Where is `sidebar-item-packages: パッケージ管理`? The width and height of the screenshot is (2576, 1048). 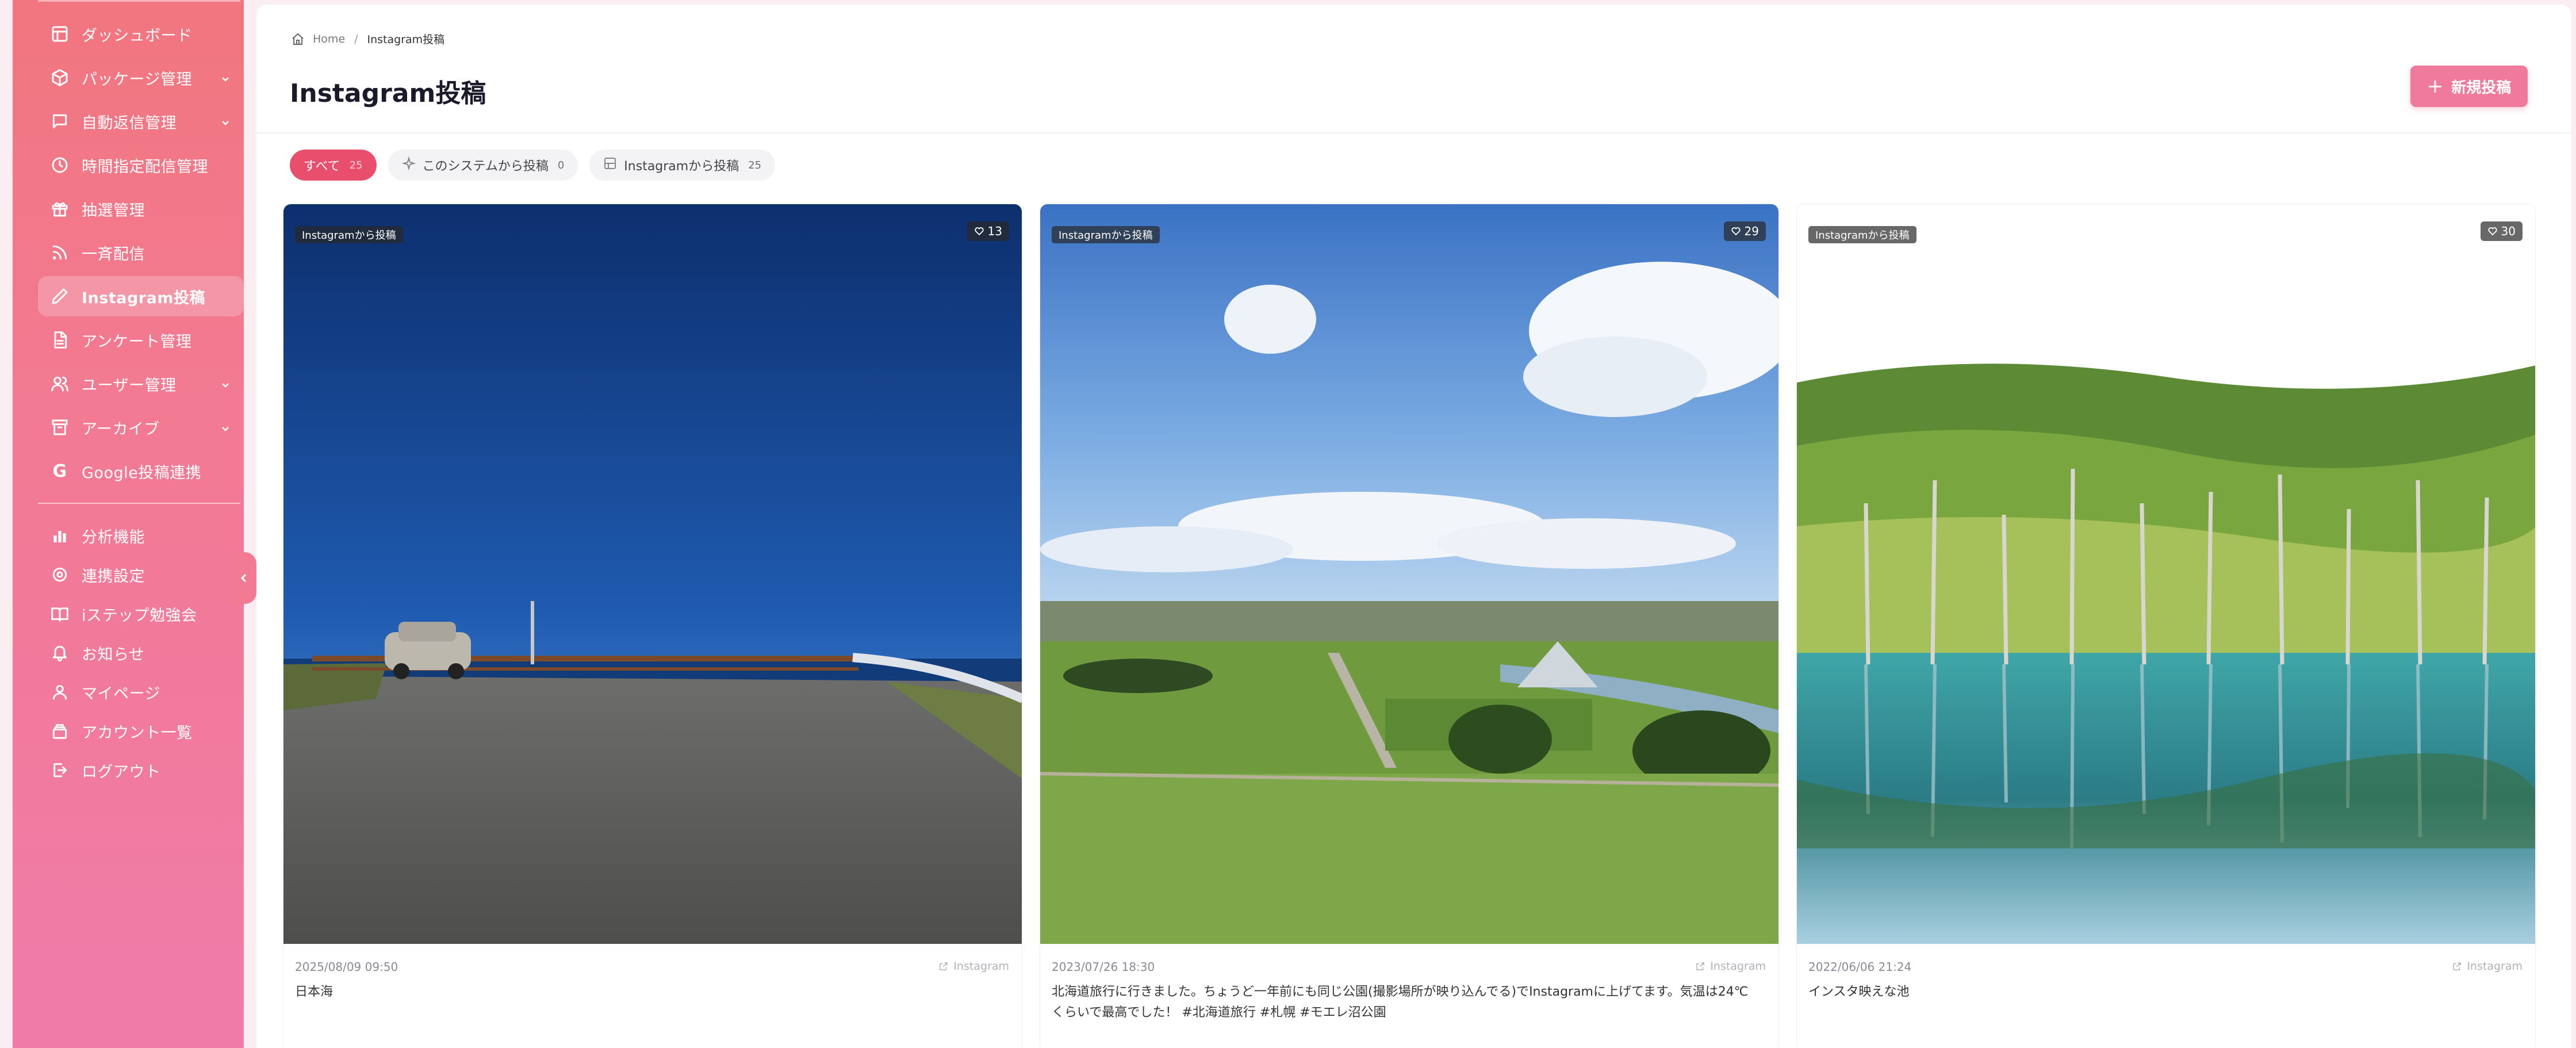 sidebar-item-packages: パッケージ管理 is located at coordinates (141, 78).